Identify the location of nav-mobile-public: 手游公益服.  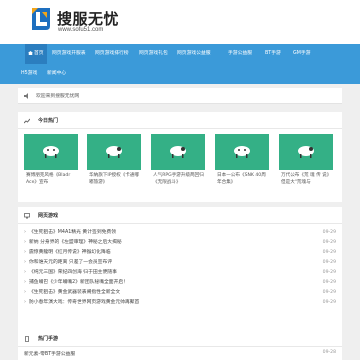
(240, 54).